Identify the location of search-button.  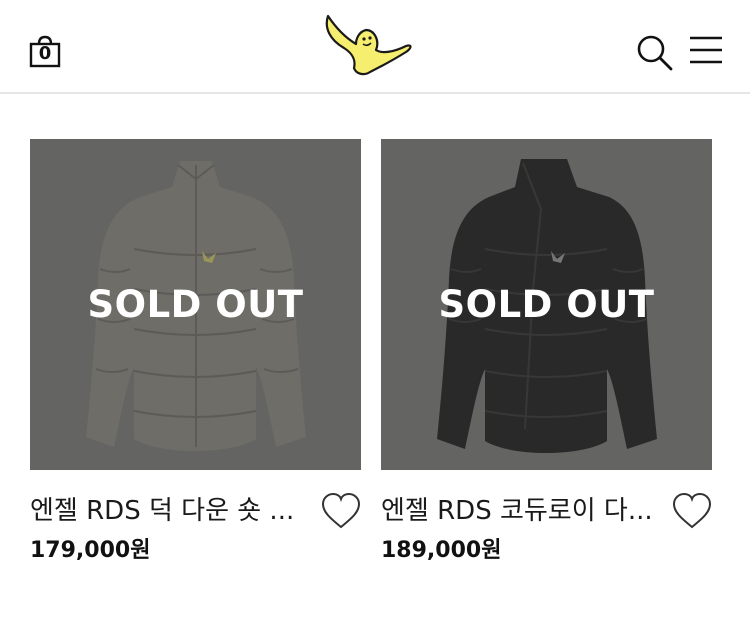
(654, 52).